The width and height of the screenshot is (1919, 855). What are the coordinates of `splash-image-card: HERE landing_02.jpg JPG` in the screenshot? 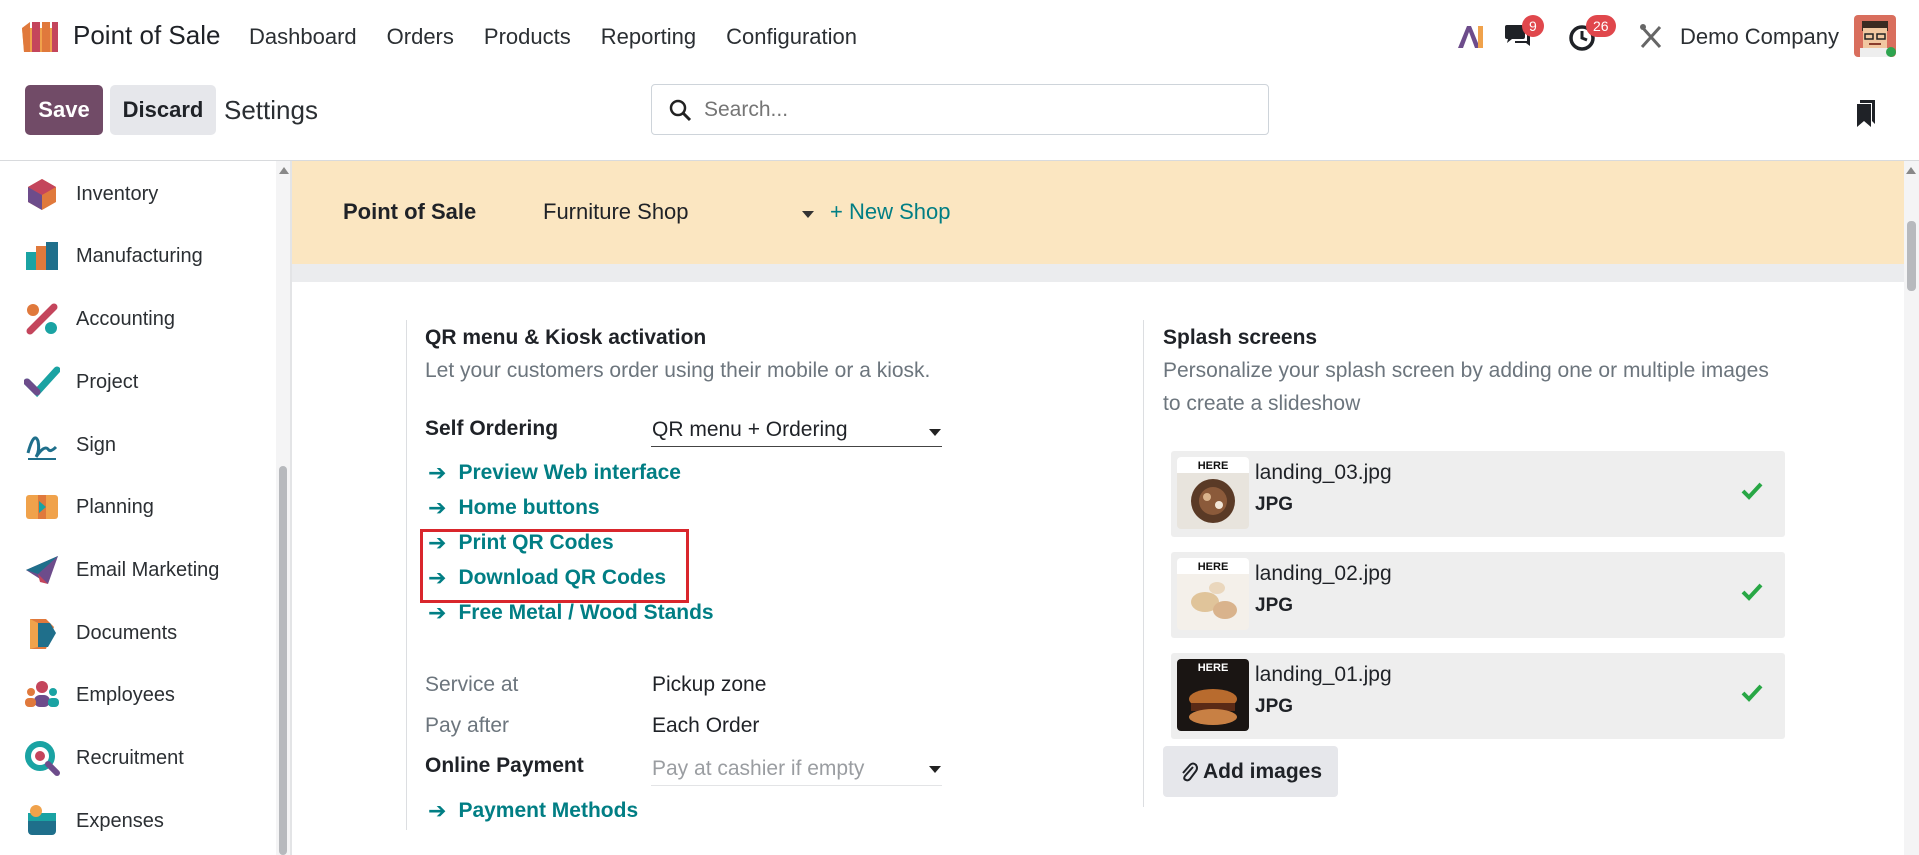 It's located at (1478, 595).